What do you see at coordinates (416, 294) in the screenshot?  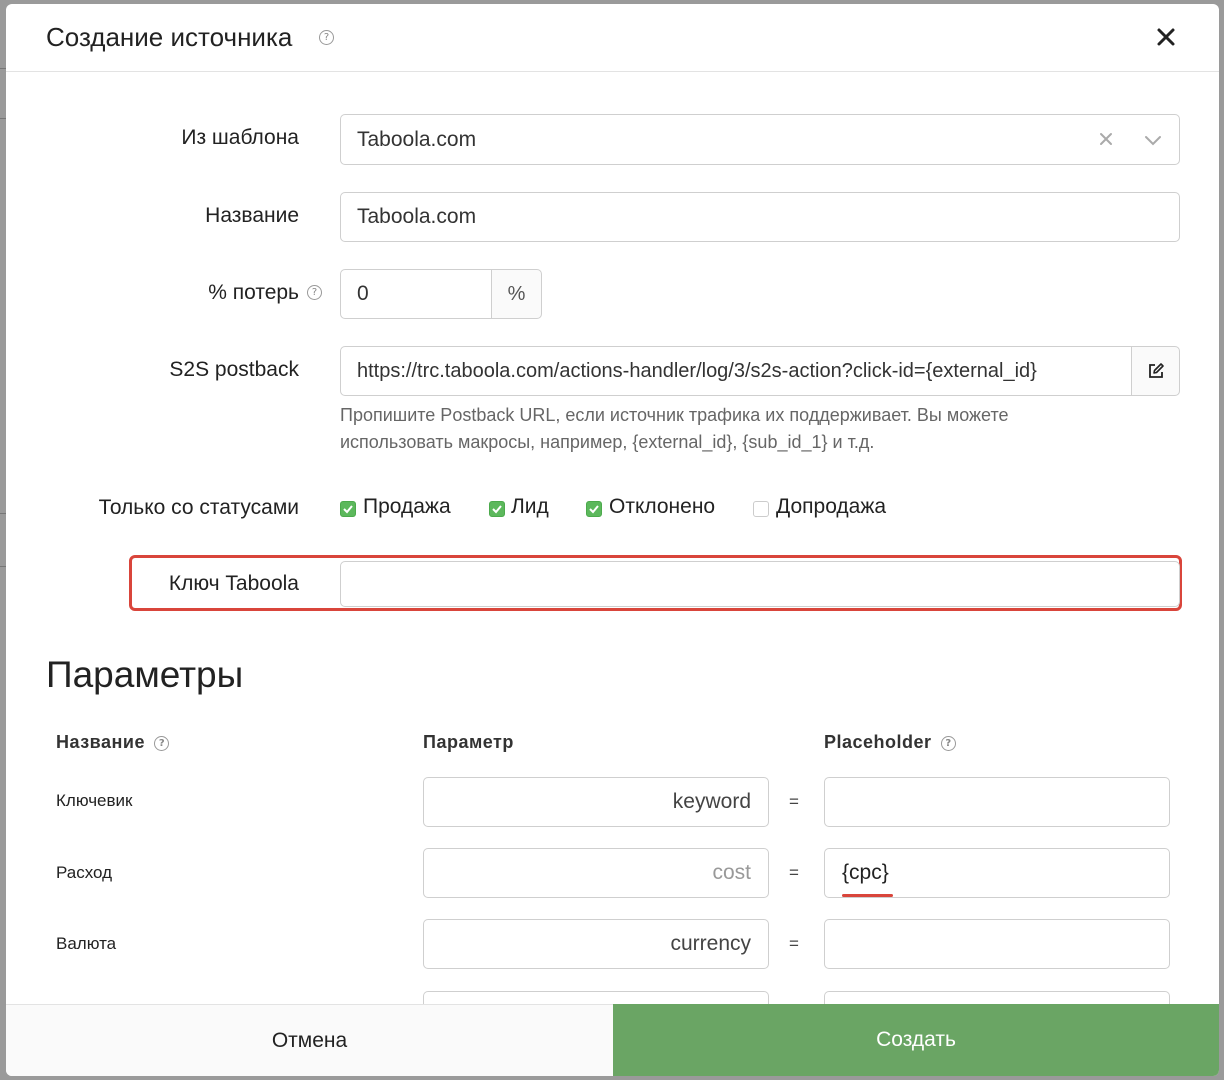 I see `loss-input: 0` at bounding box center [416, 294].